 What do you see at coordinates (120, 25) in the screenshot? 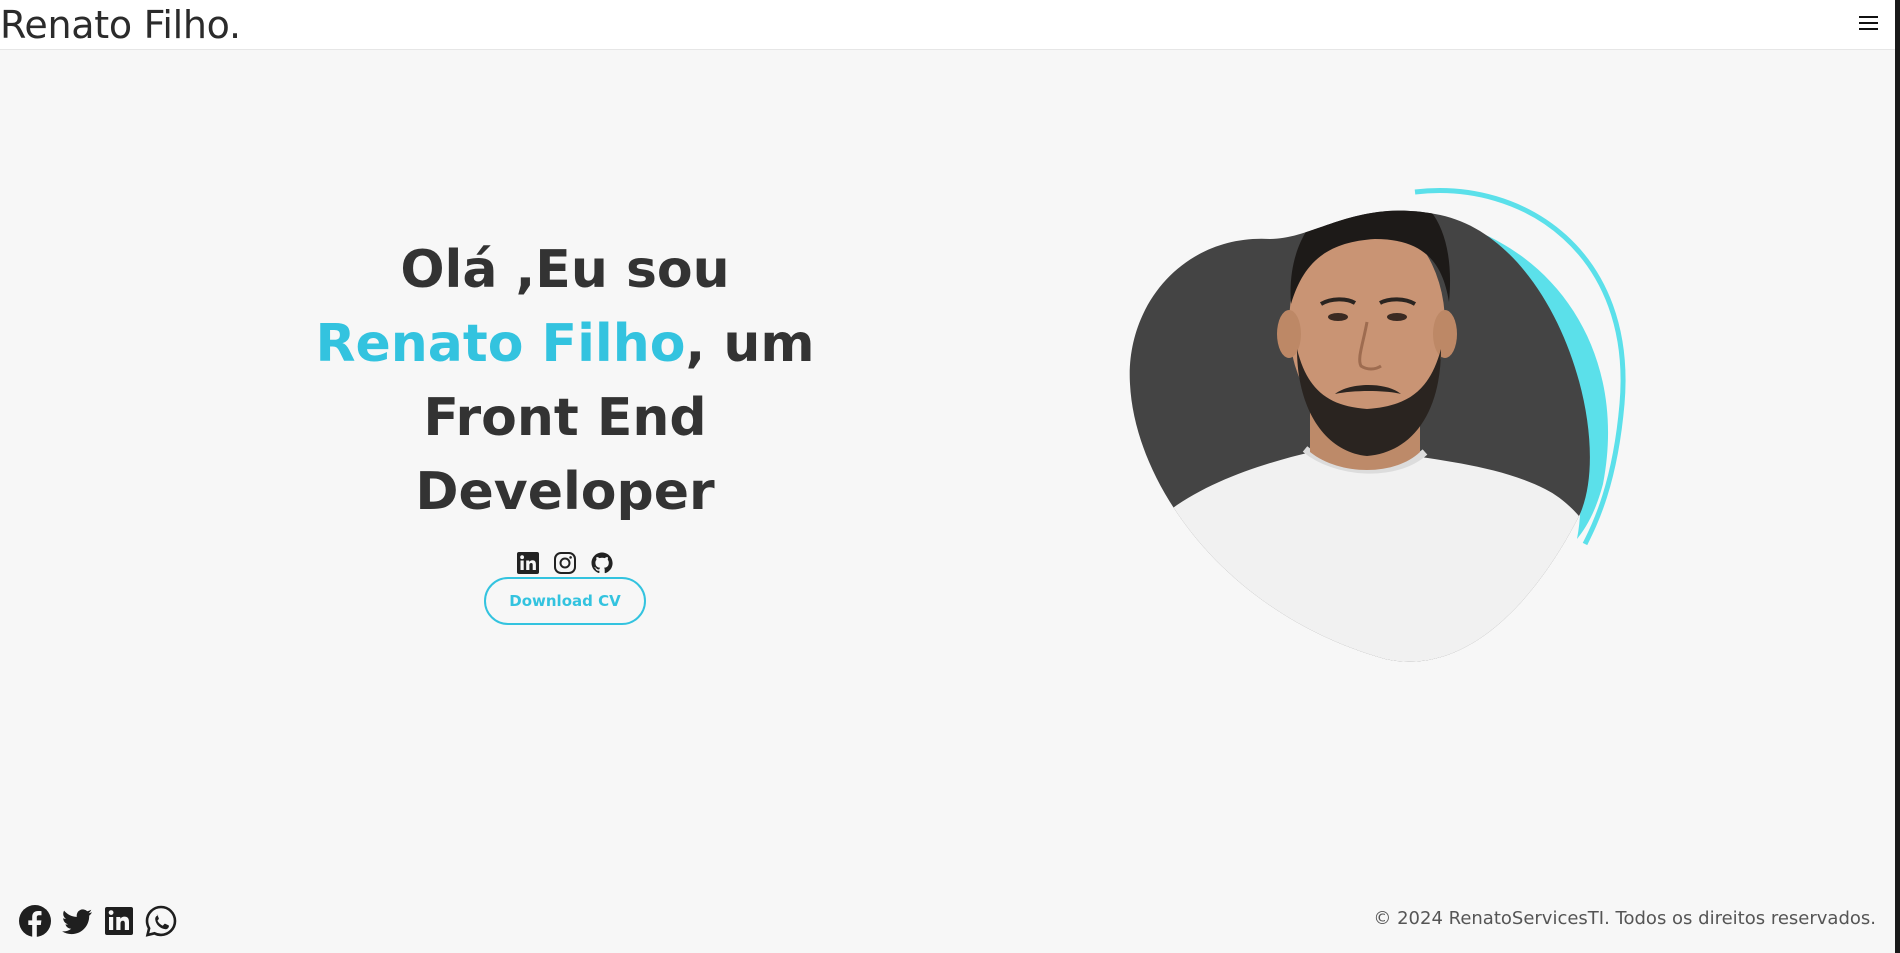
I see `brand-logo-text: Renato Filho.` at bounding box center [120, 25].